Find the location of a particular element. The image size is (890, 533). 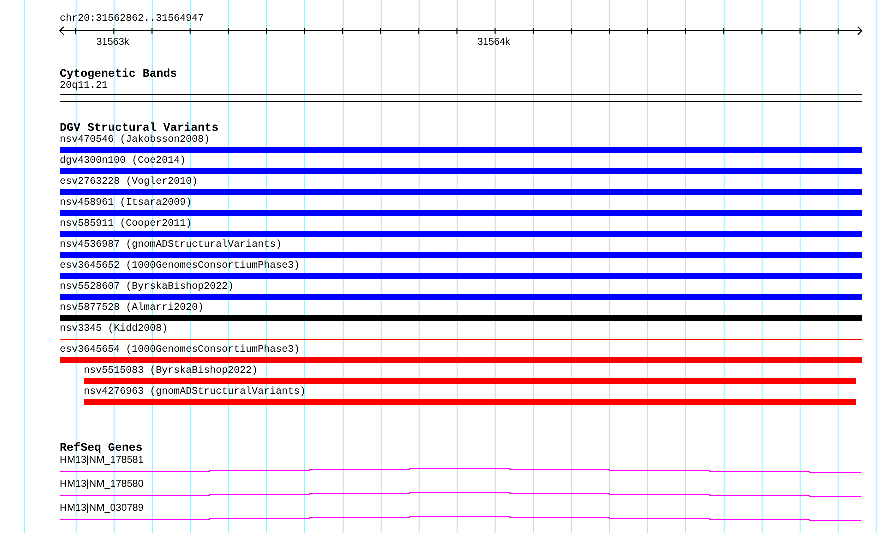

gene-label: HM13|NM_178580 is located at coordinates (102, 484).